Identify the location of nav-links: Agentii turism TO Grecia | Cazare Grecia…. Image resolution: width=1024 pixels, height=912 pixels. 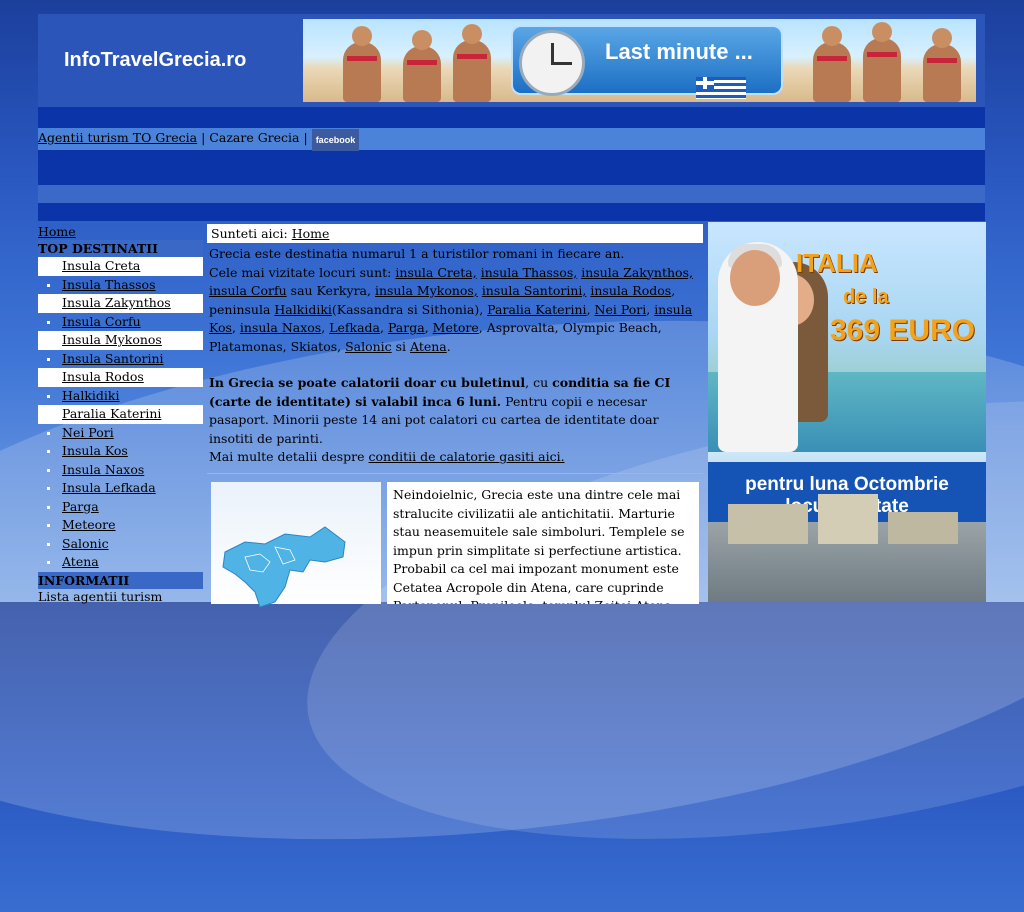
(511, 139).